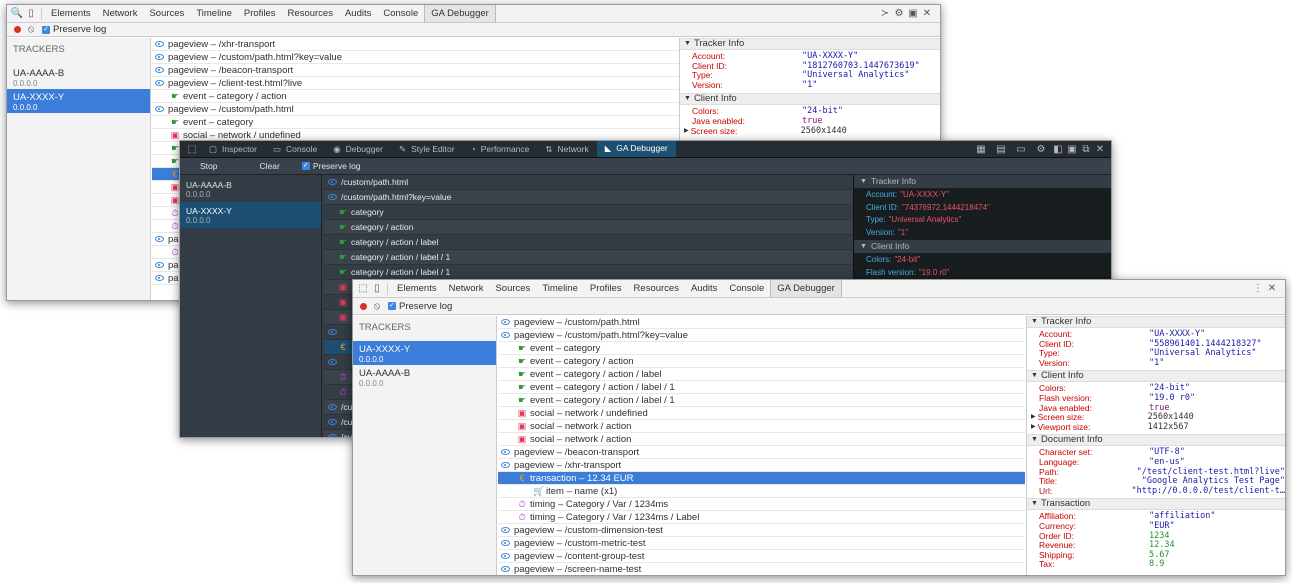 This screenshot has height=583, width=1292. What do you see at coordinates (1156, 504) in the screenshot?
I see `section-header: ▼ Transaction` at bounding box center [1156, 504].